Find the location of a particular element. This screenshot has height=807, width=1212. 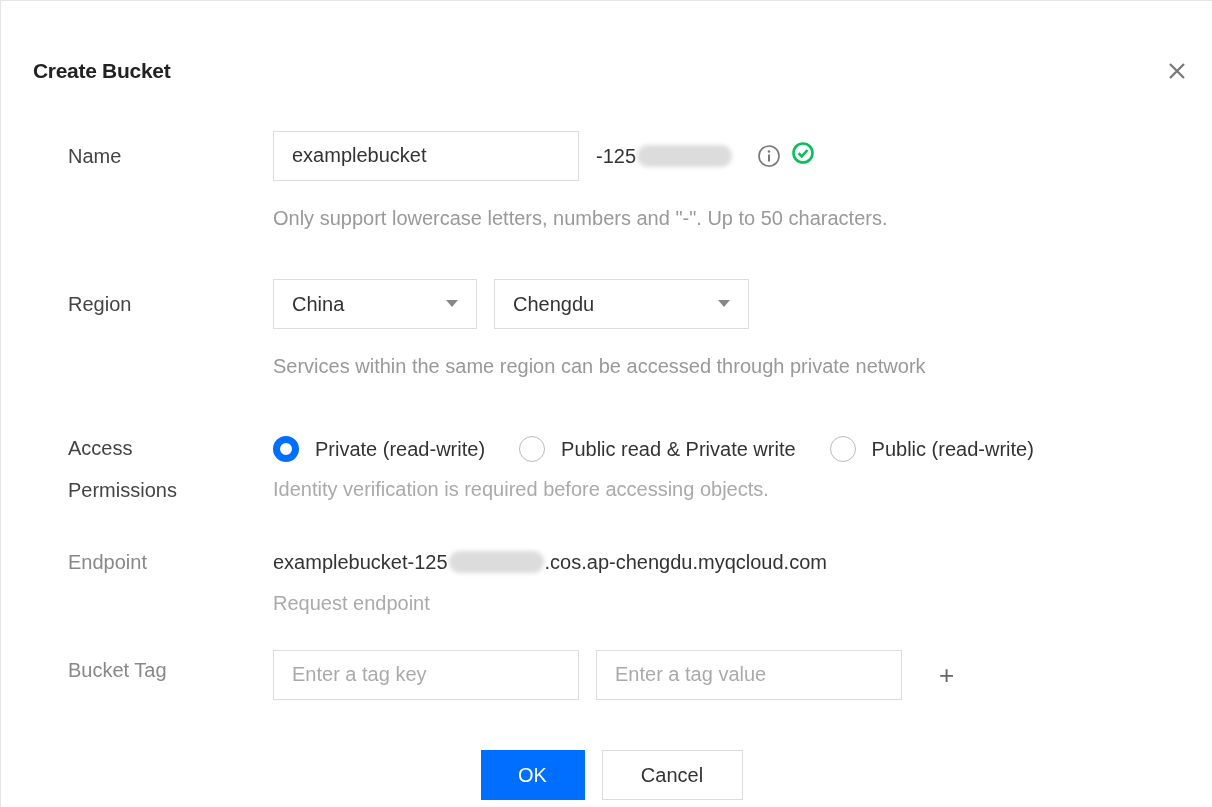

endpoint-text: examplebucket-125 is located at coordinates (360, 562).